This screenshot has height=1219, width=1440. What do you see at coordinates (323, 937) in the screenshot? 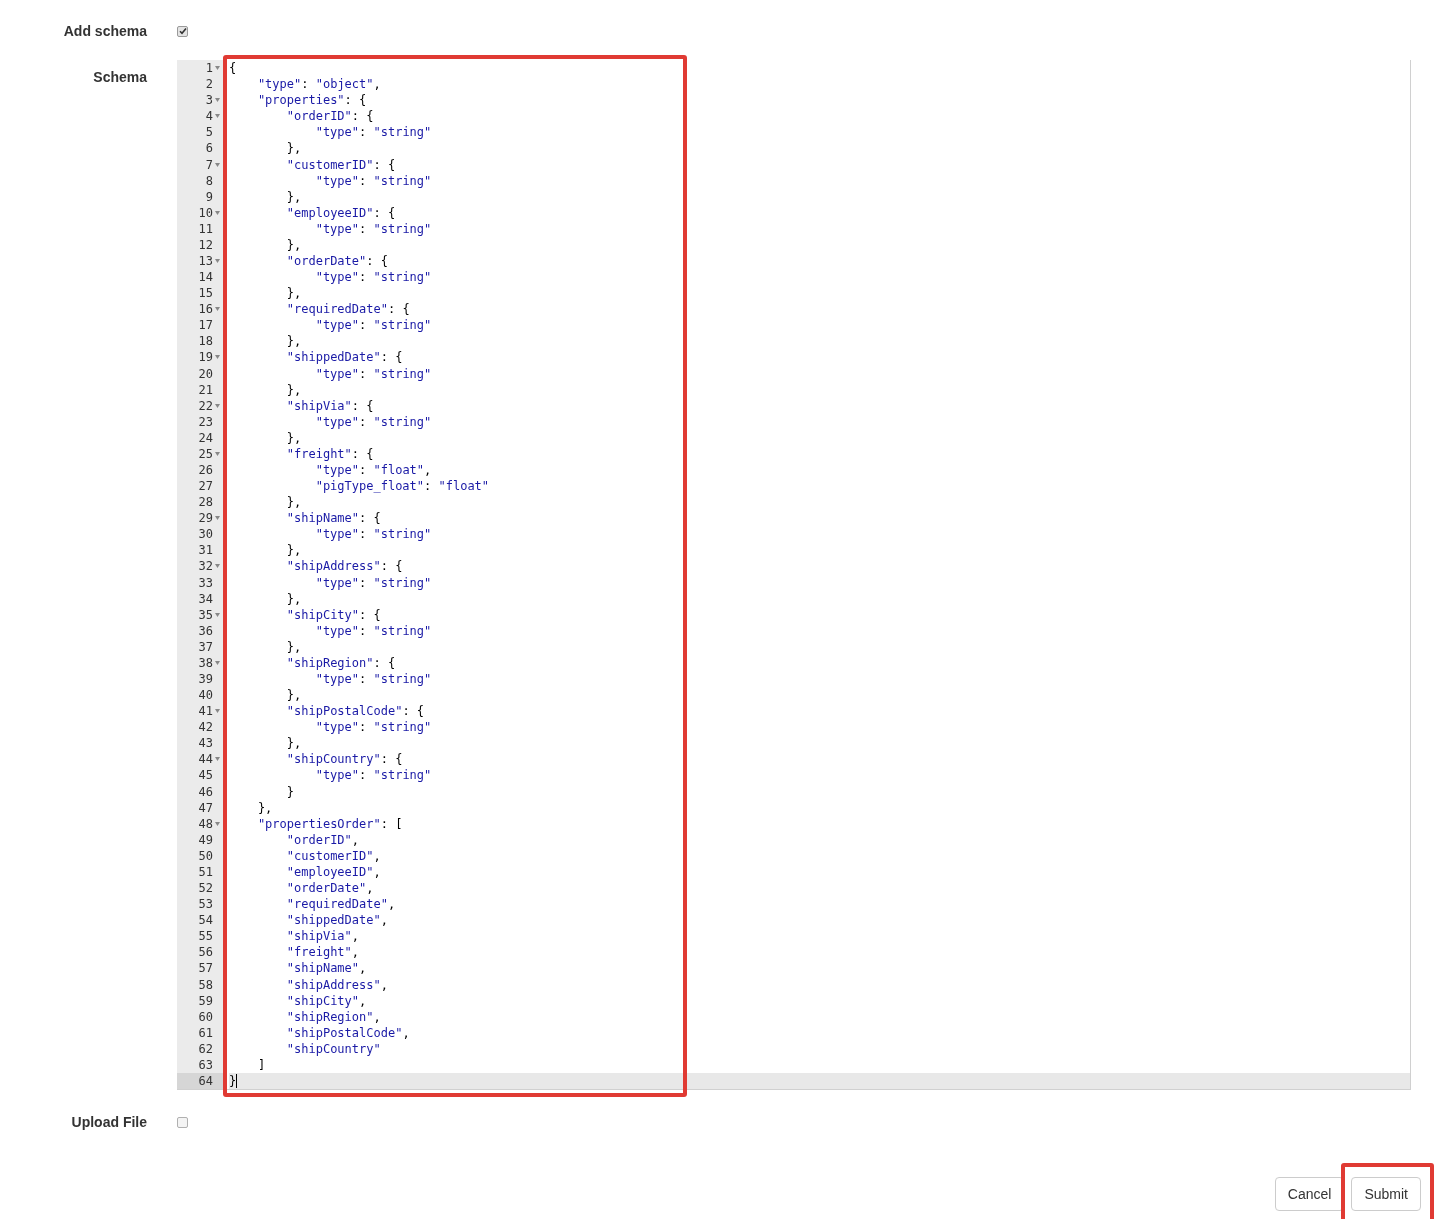
I see `code-line: "shipVia",` at bounding box center [323, 937].